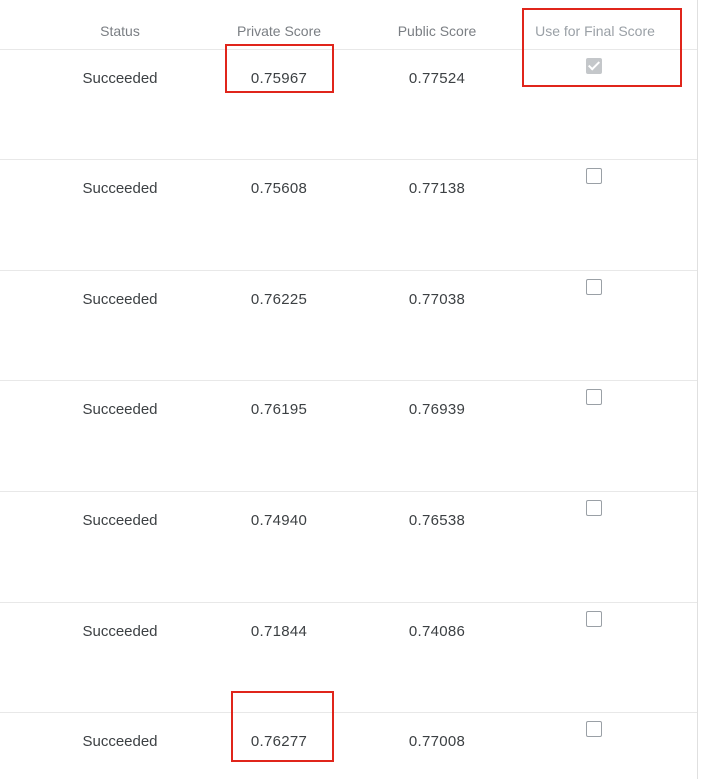 The height and width of the screenshot is (779, 706). Describe the element at coordinates (437, 299) in the screenshot. I see `public-score-cell: 0.77038` at that location.